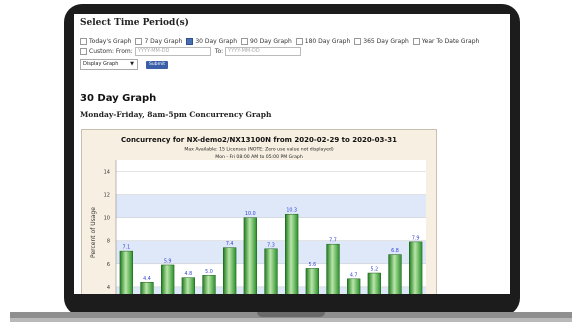  What do you see at coordinates (271, 206) in the screenshot?
I see `plot-band` at bounding box center [271, 206].